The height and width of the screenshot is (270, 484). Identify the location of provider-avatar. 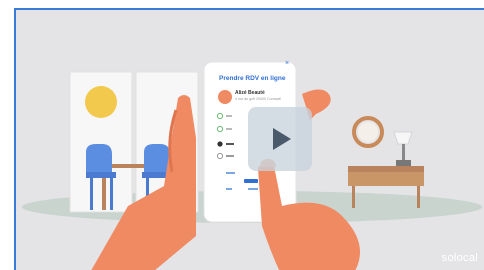
(225, 97).